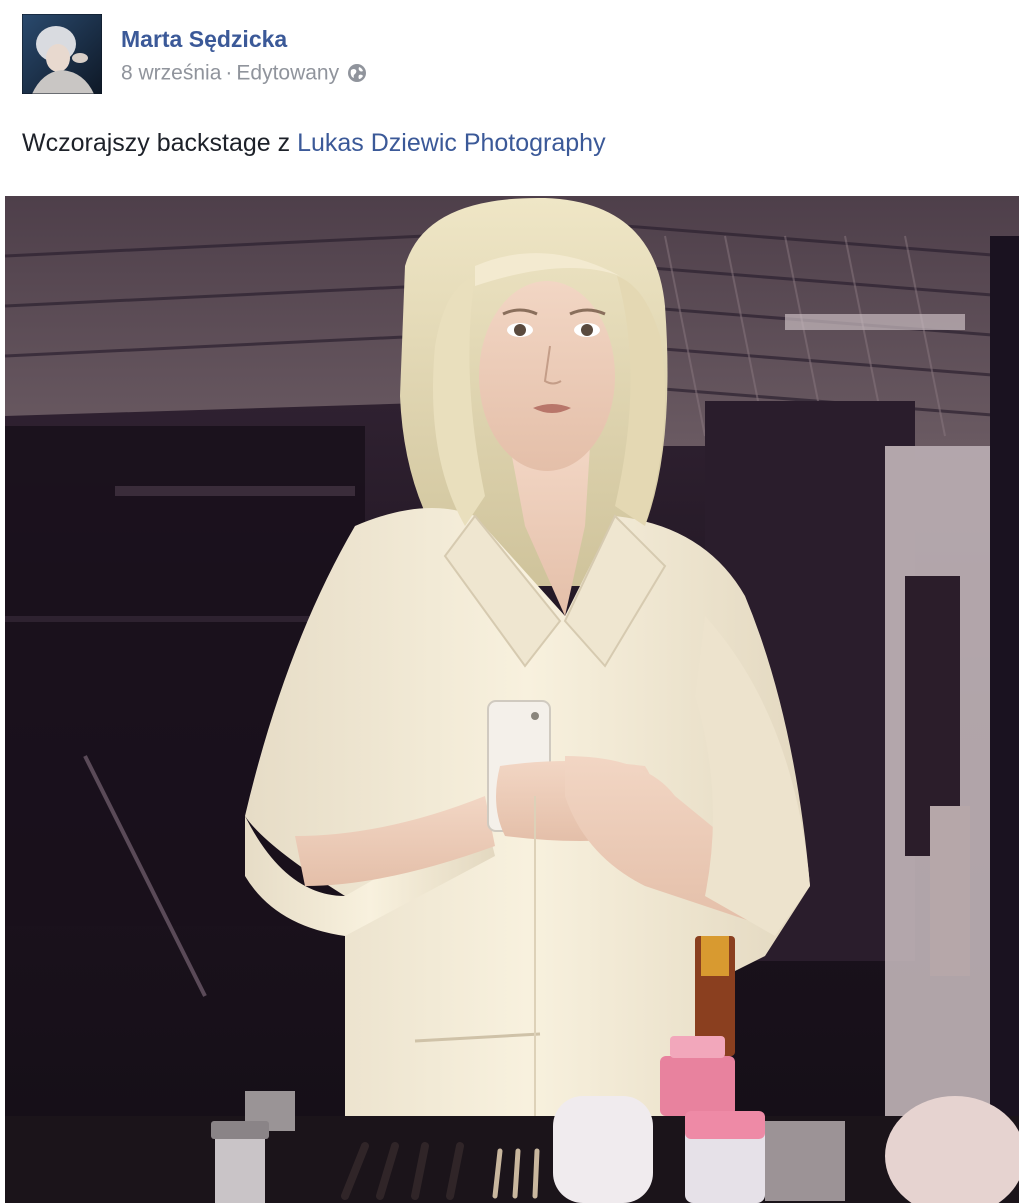 The height and width of the screenshot is (1203, 1024). Describe the element at coordinates (357, 73) in the screenshot. I see `globe-icon` at that location.